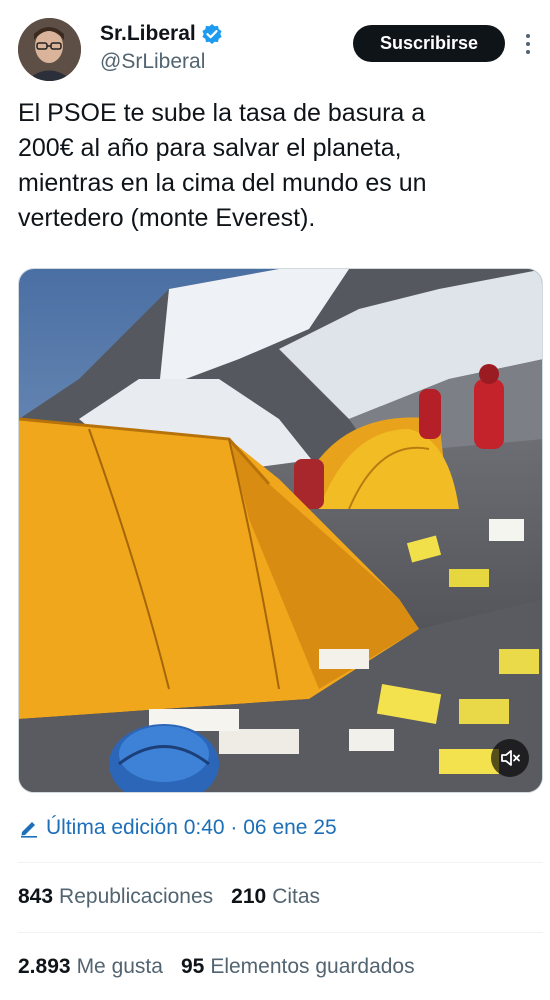 The height and width of the screenshot is (1000, 550). I want to click on more-vertical-icon, so click(528, 44).